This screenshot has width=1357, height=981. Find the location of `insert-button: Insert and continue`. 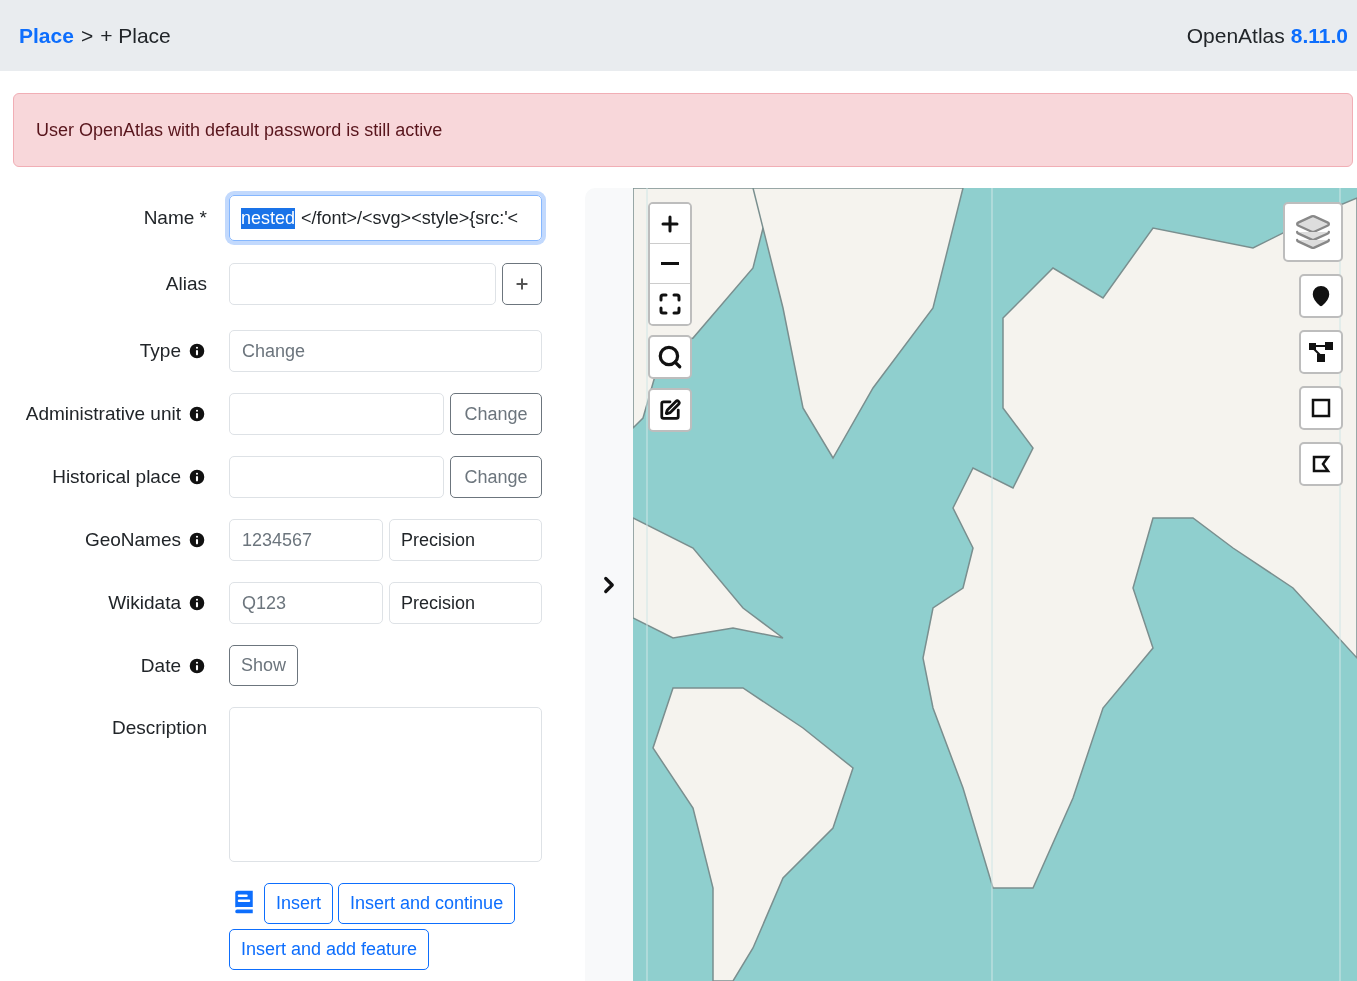

insert-button: Insert and continue is located at coordinates (427, 903).